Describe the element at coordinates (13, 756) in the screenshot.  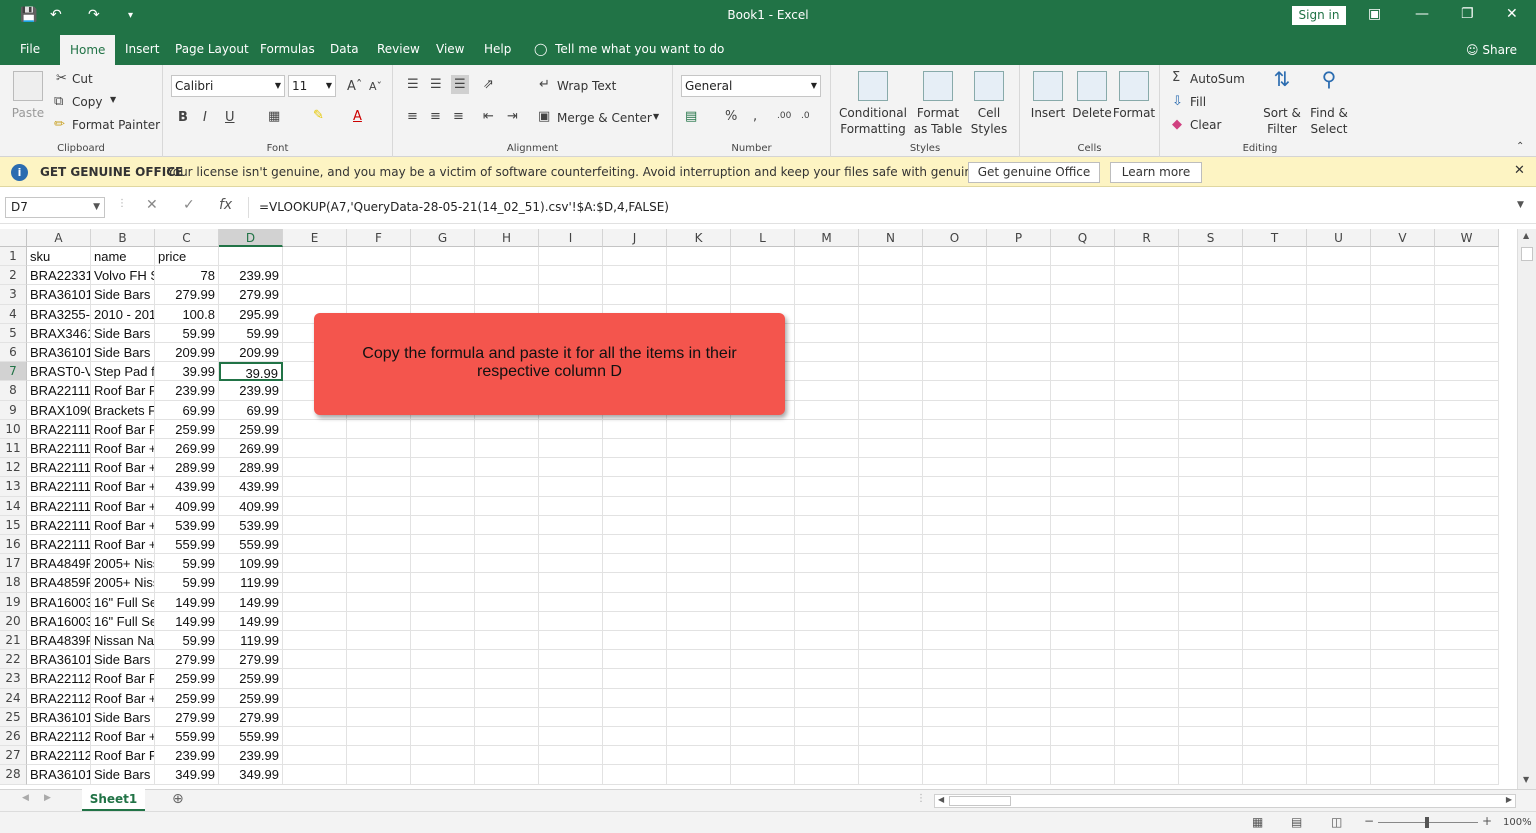
I see `row-header: 27` at that location.